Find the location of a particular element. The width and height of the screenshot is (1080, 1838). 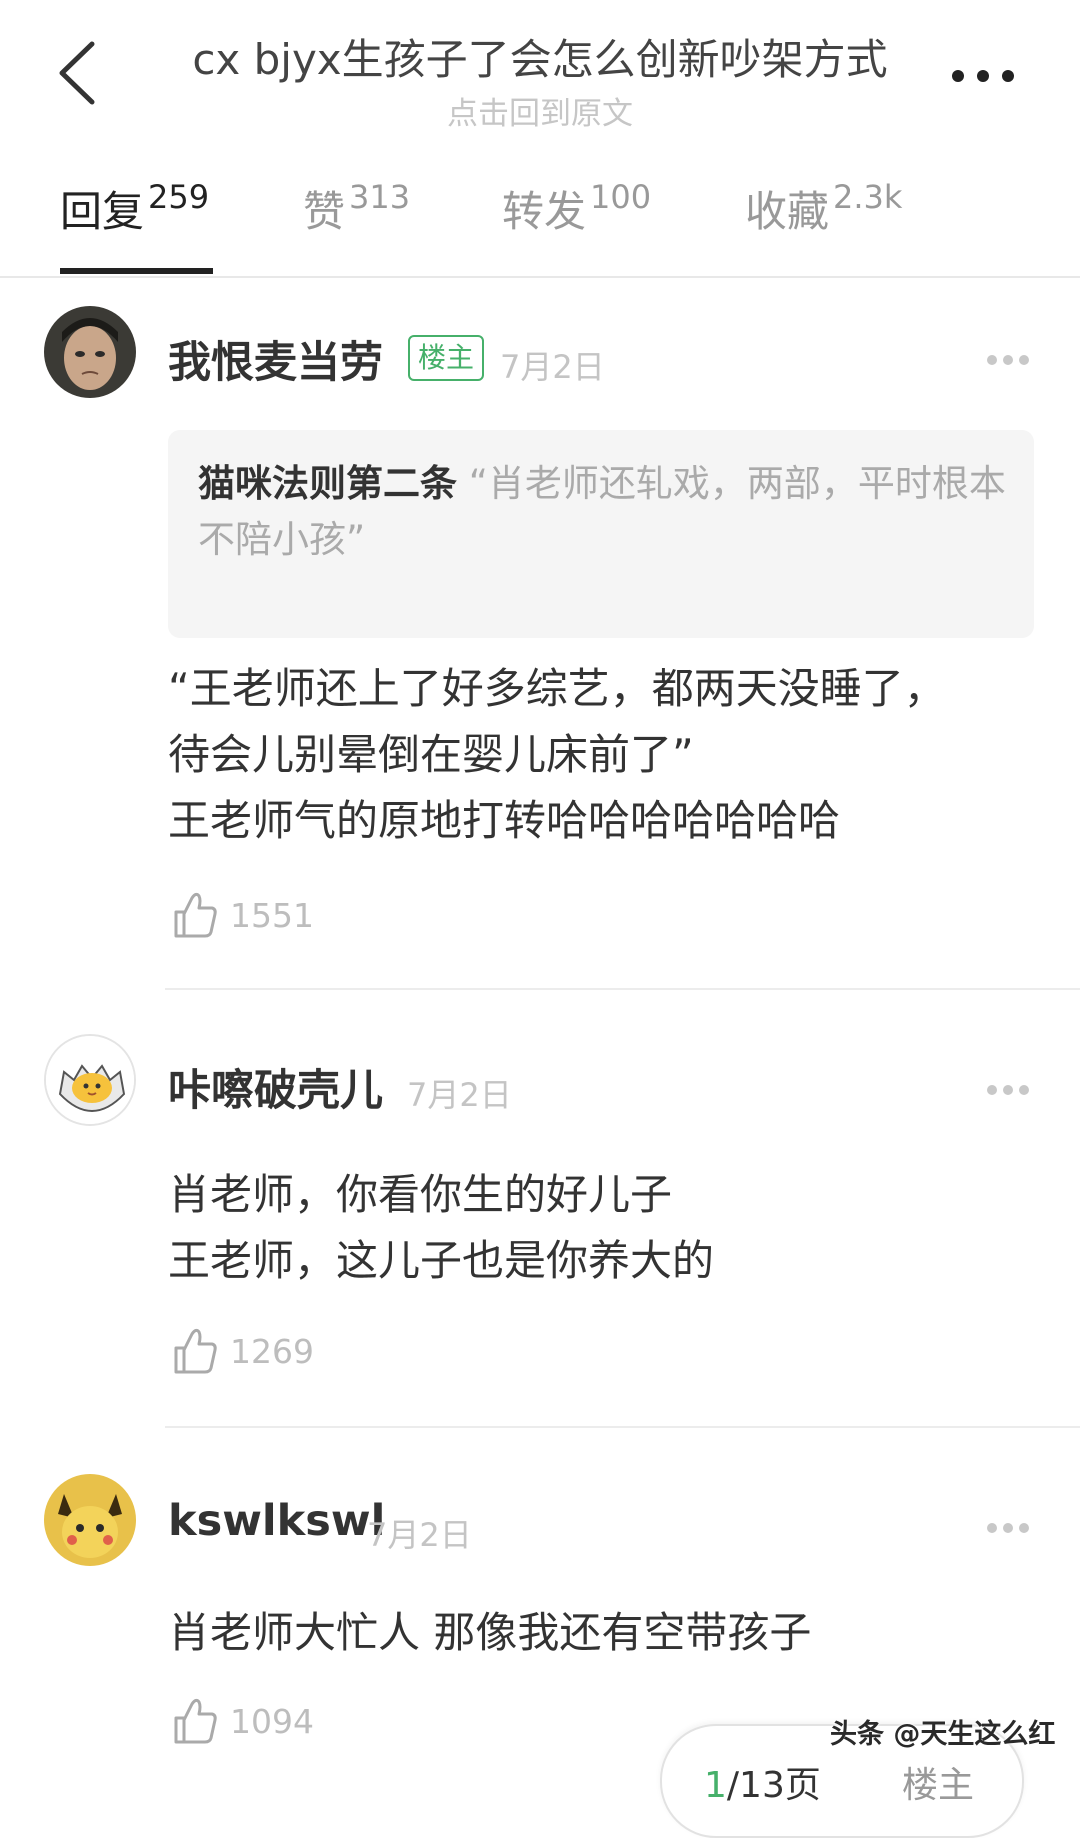

tab-count: 259 is located at coordinates (179, 197).